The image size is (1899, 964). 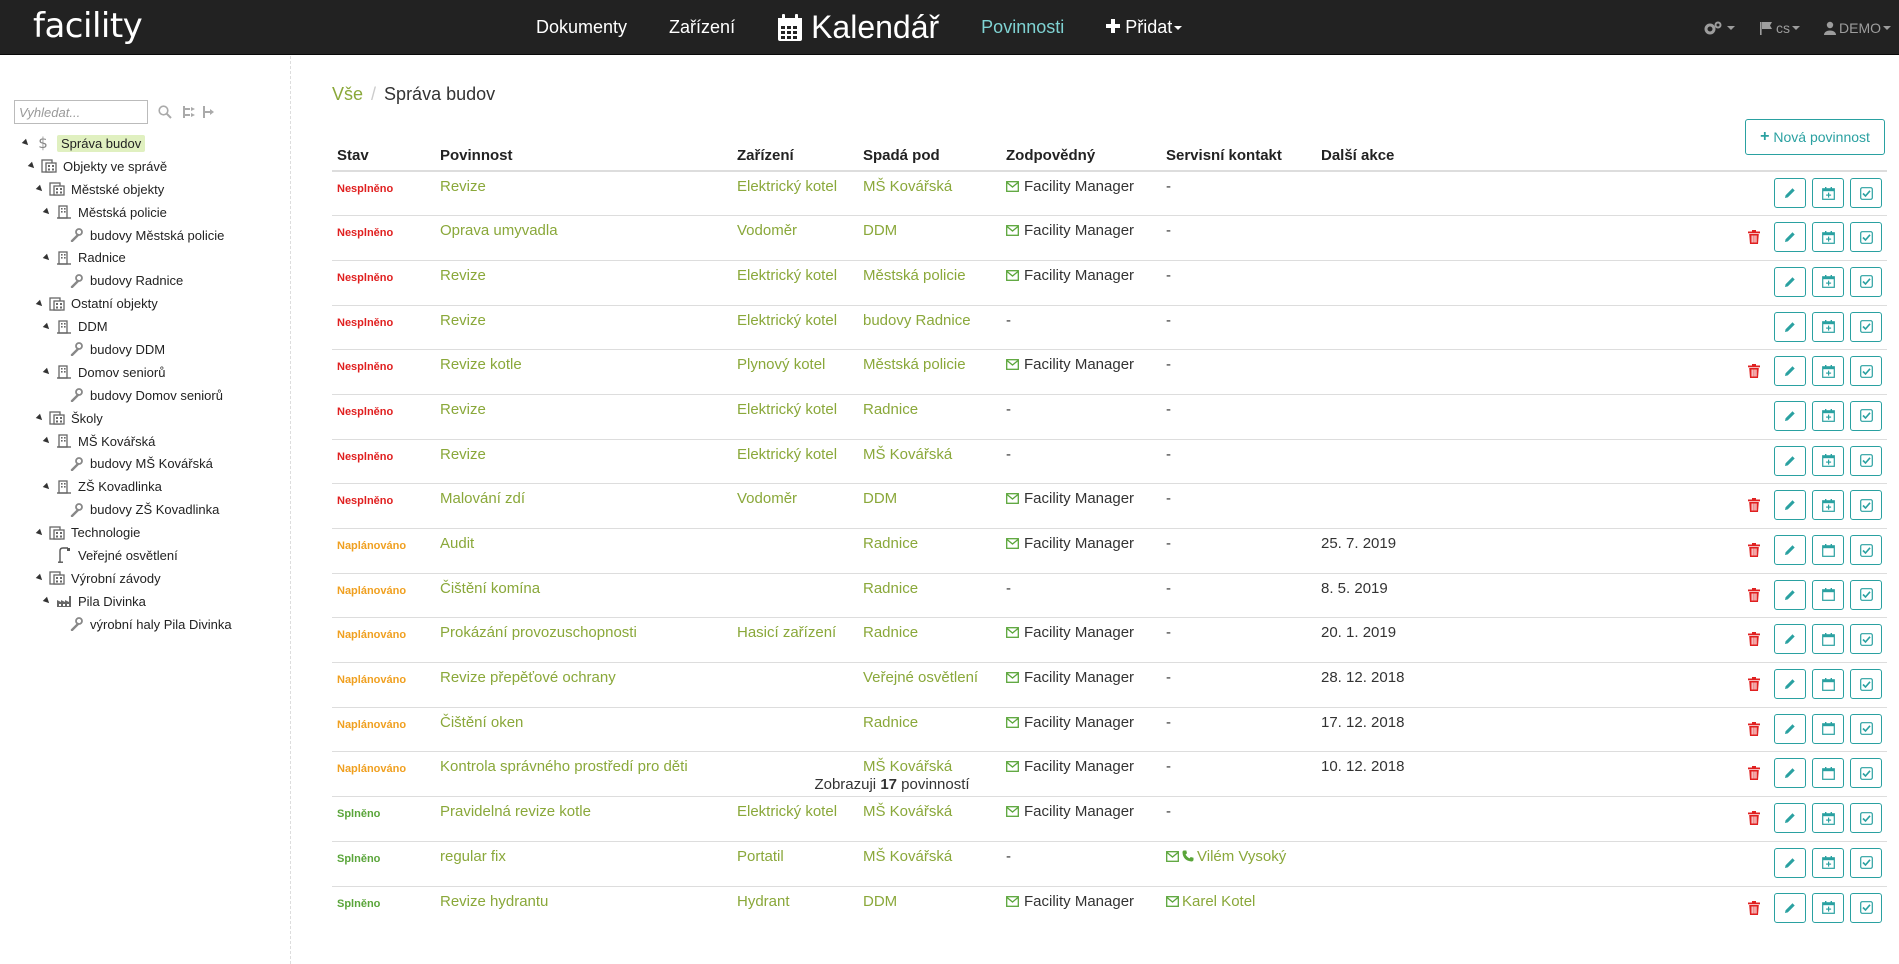 I want to click on settings-dropdown, so click(x=1719, y=28).